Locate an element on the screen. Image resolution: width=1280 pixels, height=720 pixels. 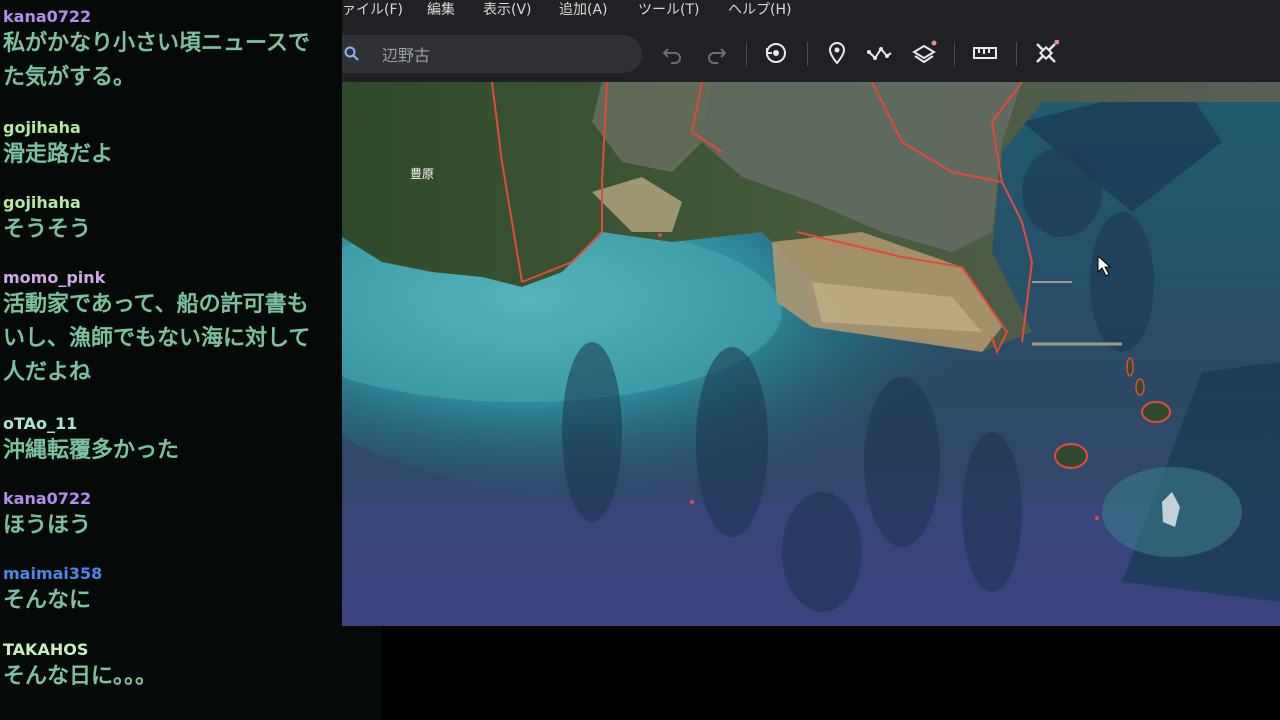
search-icon is located at coordinates (351, 53).